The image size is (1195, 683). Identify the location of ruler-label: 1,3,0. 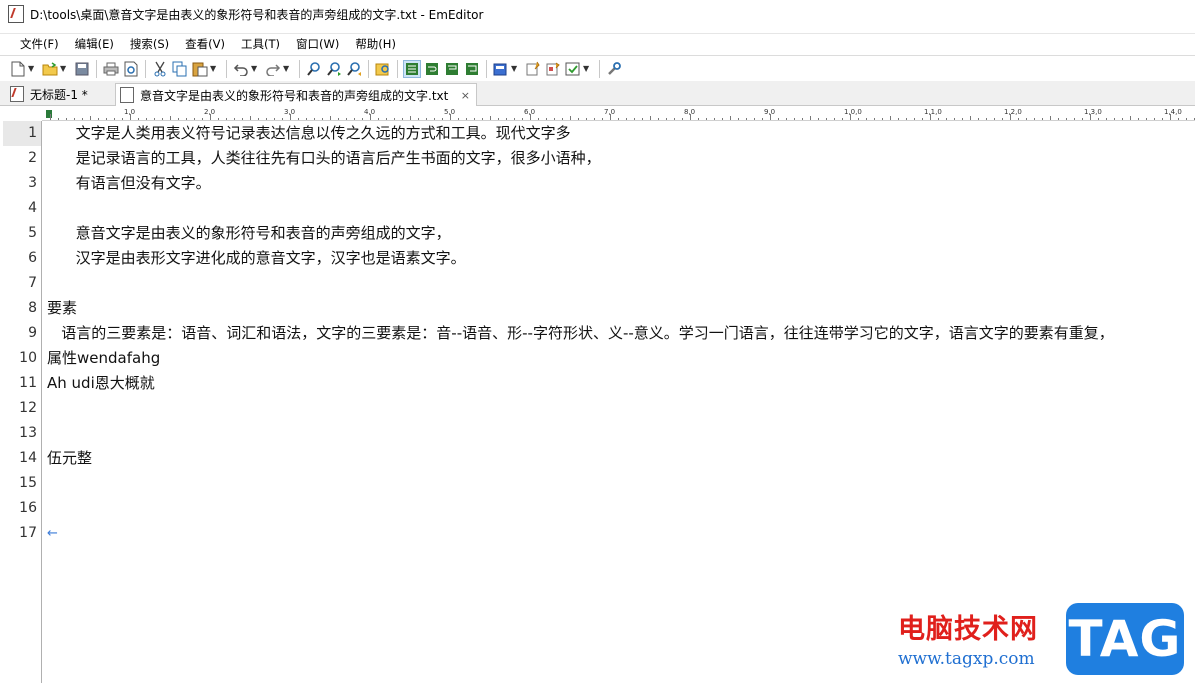
(1093, 112).